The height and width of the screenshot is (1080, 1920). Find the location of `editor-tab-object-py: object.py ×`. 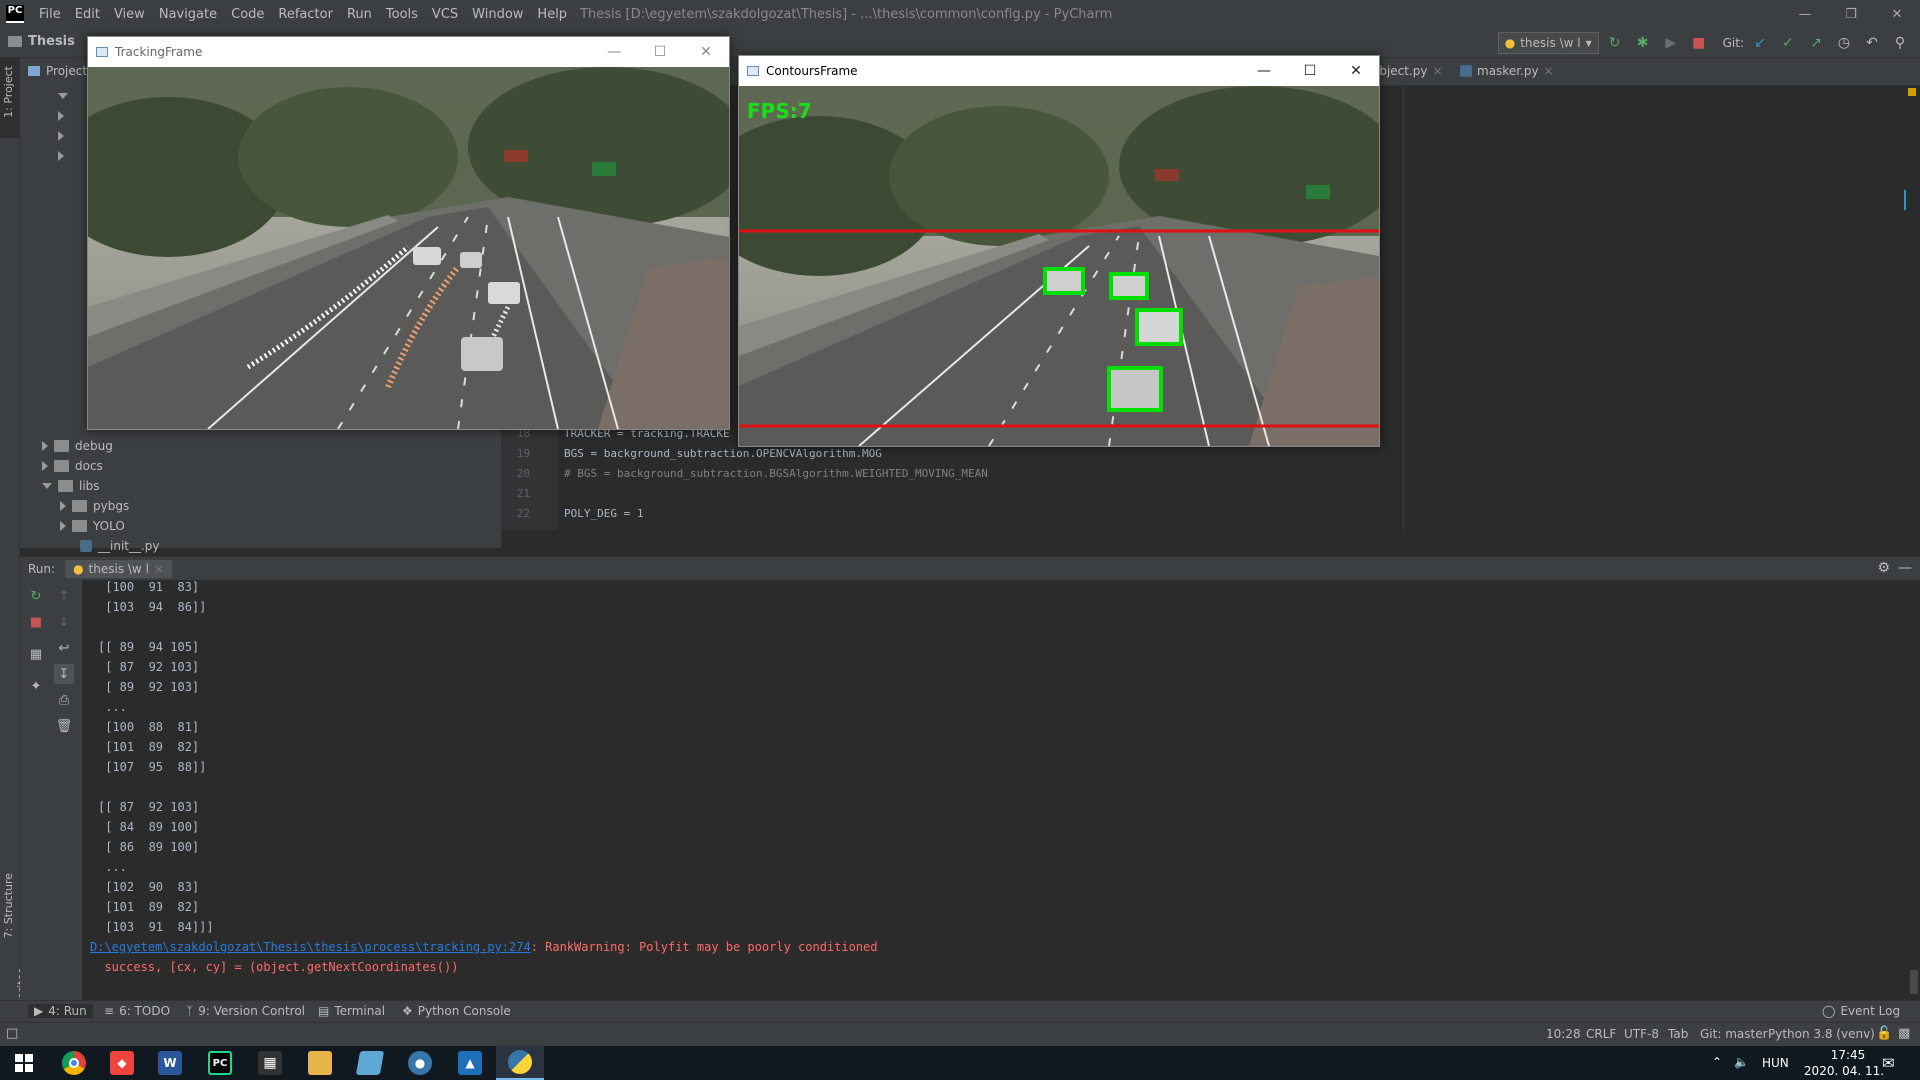

editor-tab-object-py: object.py × is located at coordinates (1407, 71).